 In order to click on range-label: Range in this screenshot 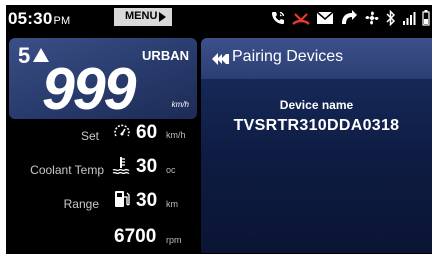, I will do `click(81, 204)`.